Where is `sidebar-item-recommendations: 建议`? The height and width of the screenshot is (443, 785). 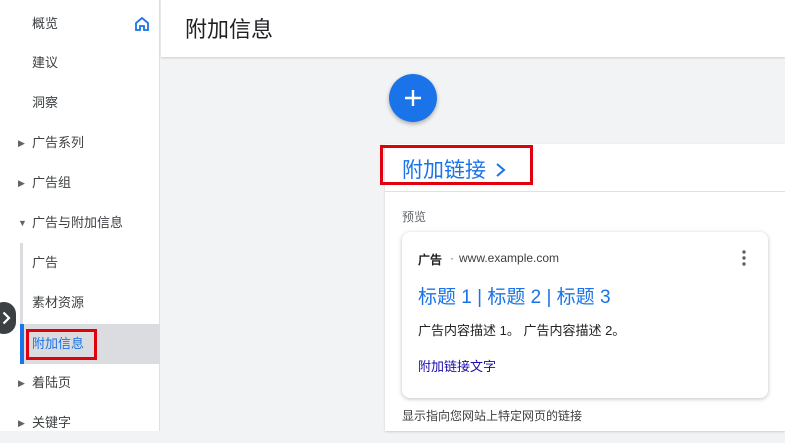 sidebar-item-recommendations: 建议 is located at coordinates (80, 63).